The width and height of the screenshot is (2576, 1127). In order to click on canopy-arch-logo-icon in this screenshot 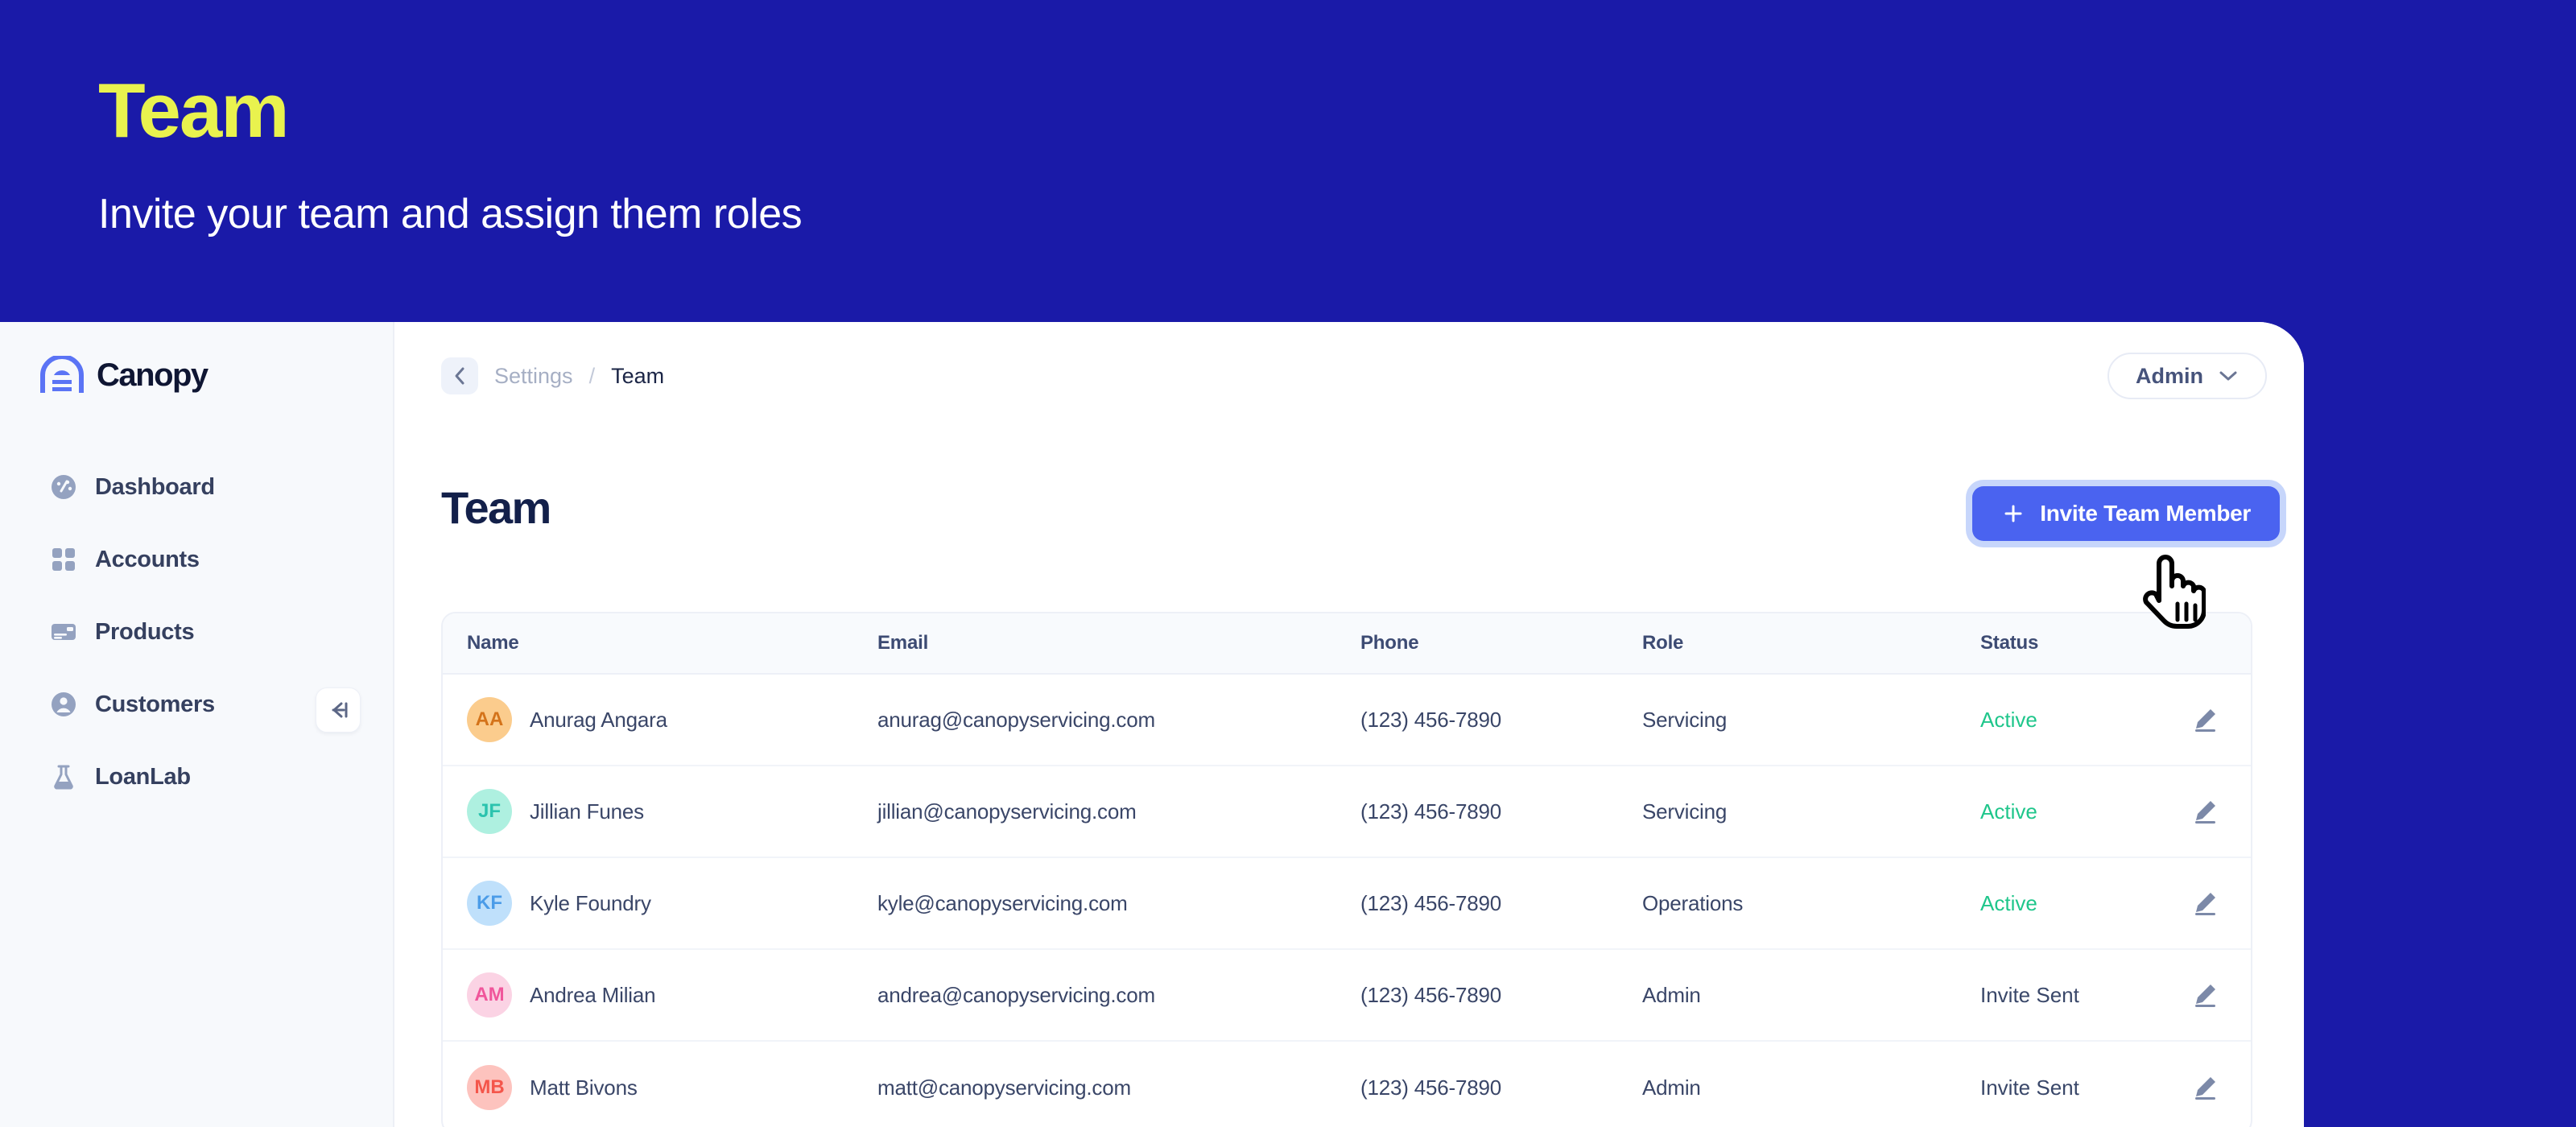, I will do `click(62, 374)`.